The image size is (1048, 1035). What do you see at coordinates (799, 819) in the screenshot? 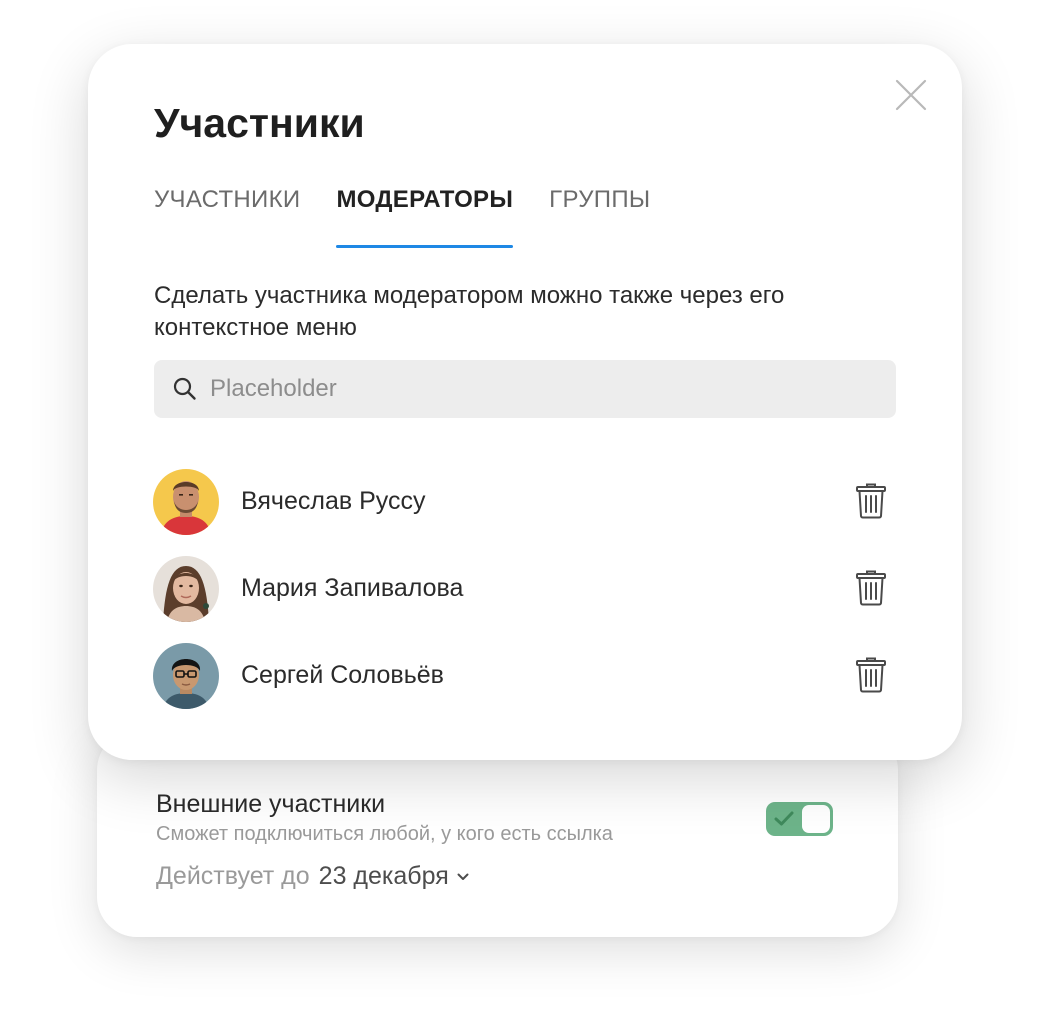
I see `external-participants-toggle` at bounding box center [799, 819].